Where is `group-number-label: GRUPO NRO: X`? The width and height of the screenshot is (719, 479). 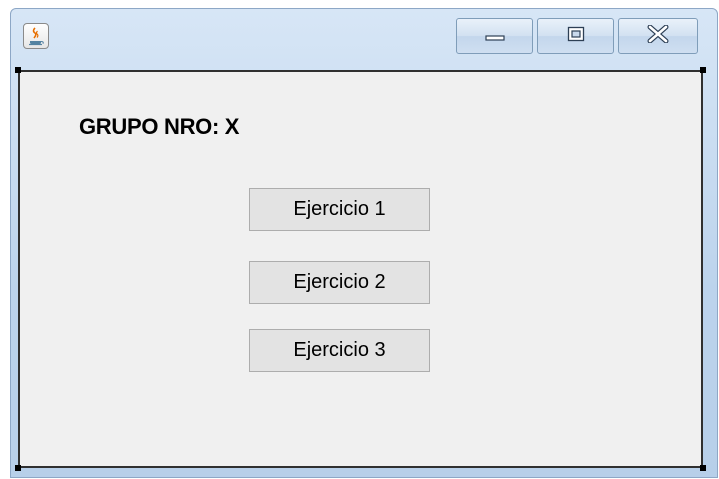
group-number-label: GRUPO NRO: X is located at coordinates (159, 126).